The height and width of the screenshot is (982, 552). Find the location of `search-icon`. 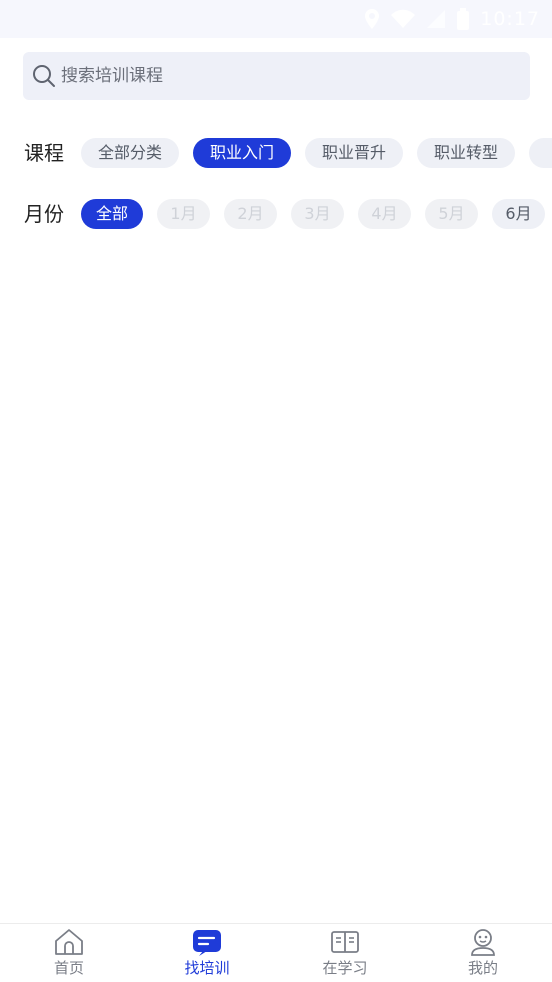

search-icon is located at coordinates (44, 76).